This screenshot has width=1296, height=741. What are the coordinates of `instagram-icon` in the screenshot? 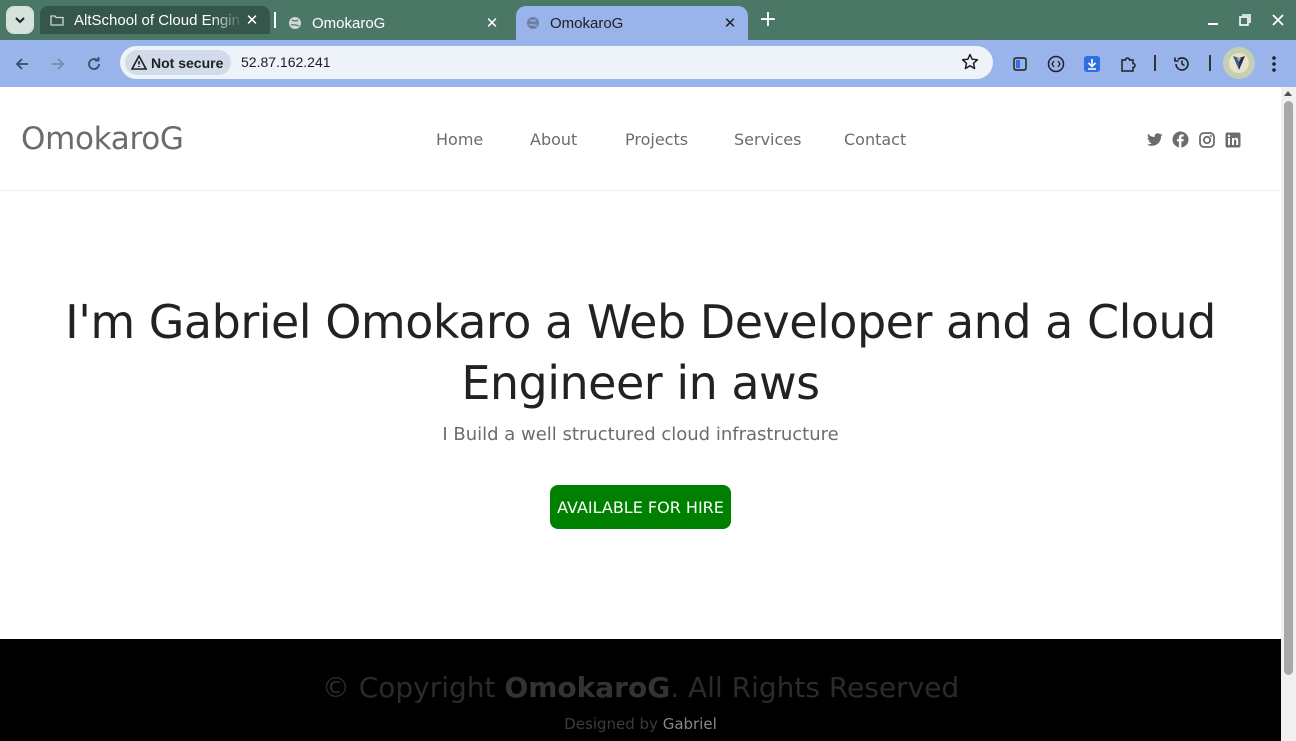 It's located at (1206, 139).